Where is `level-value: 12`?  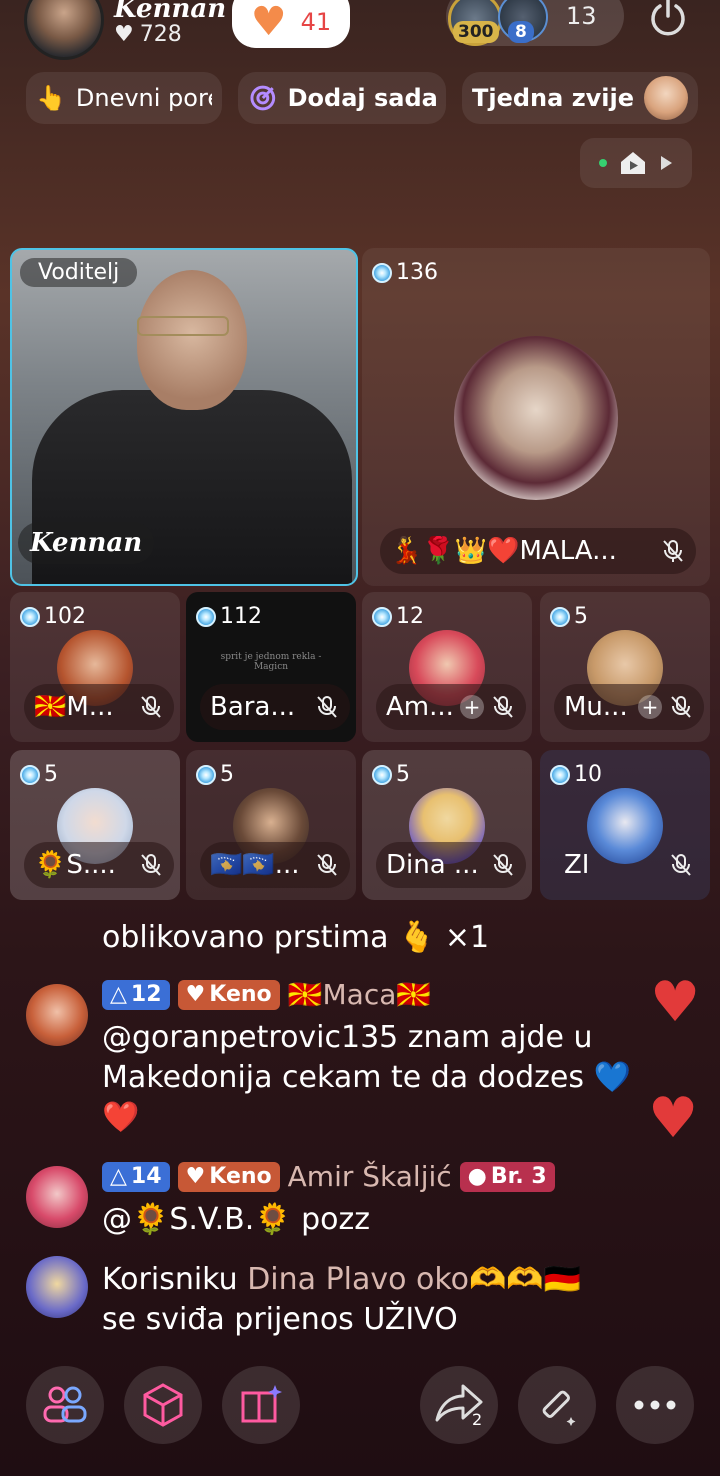 level-value: 12 is located at coordinates (146, 994).